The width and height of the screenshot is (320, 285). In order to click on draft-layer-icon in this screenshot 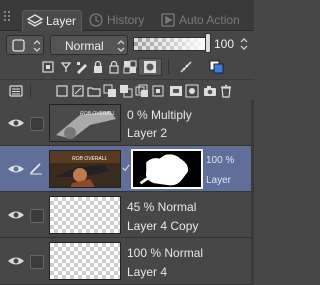, I will do `click(82, 67)`.